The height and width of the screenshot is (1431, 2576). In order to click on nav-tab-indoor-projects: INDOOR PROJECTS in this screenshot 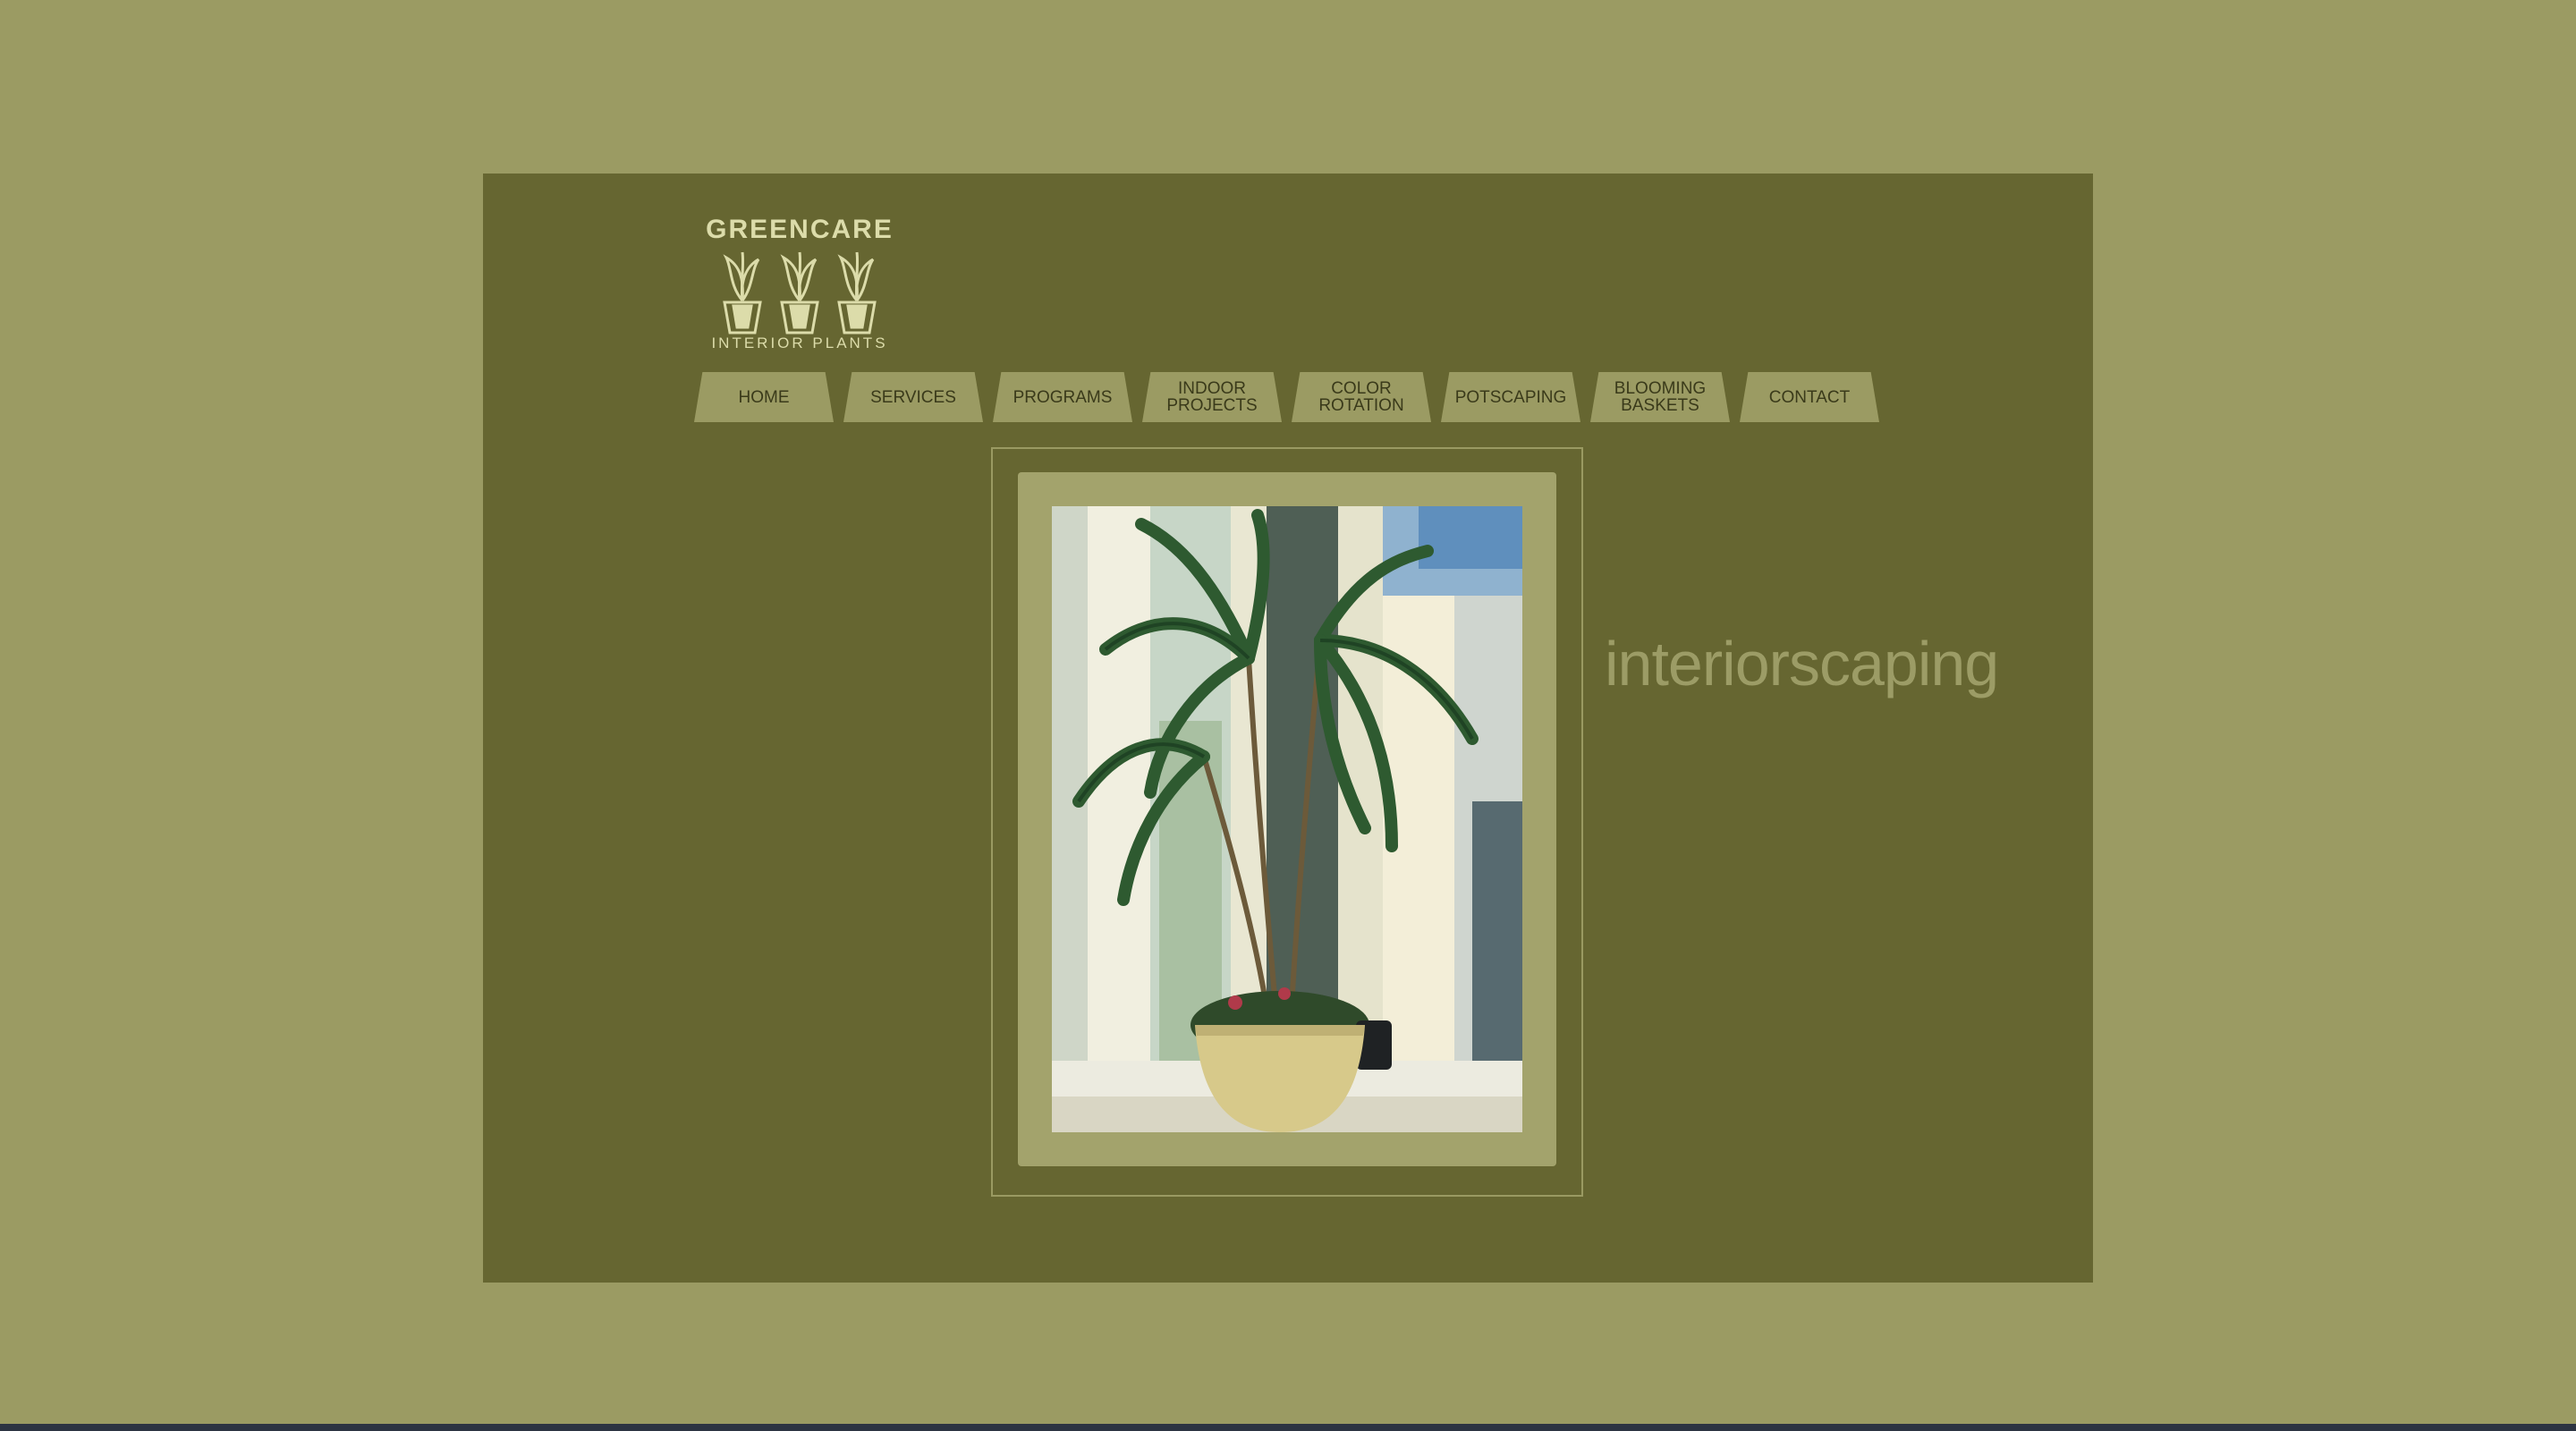, I will do `click(1212, 397)`.